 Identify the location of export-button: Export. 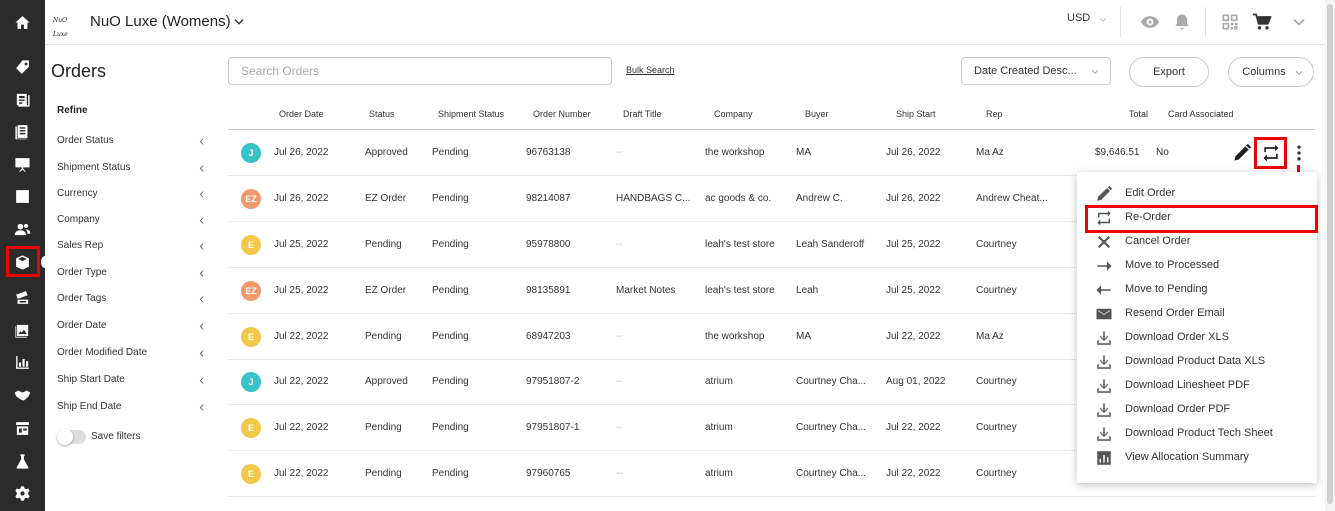
(1169, 72).